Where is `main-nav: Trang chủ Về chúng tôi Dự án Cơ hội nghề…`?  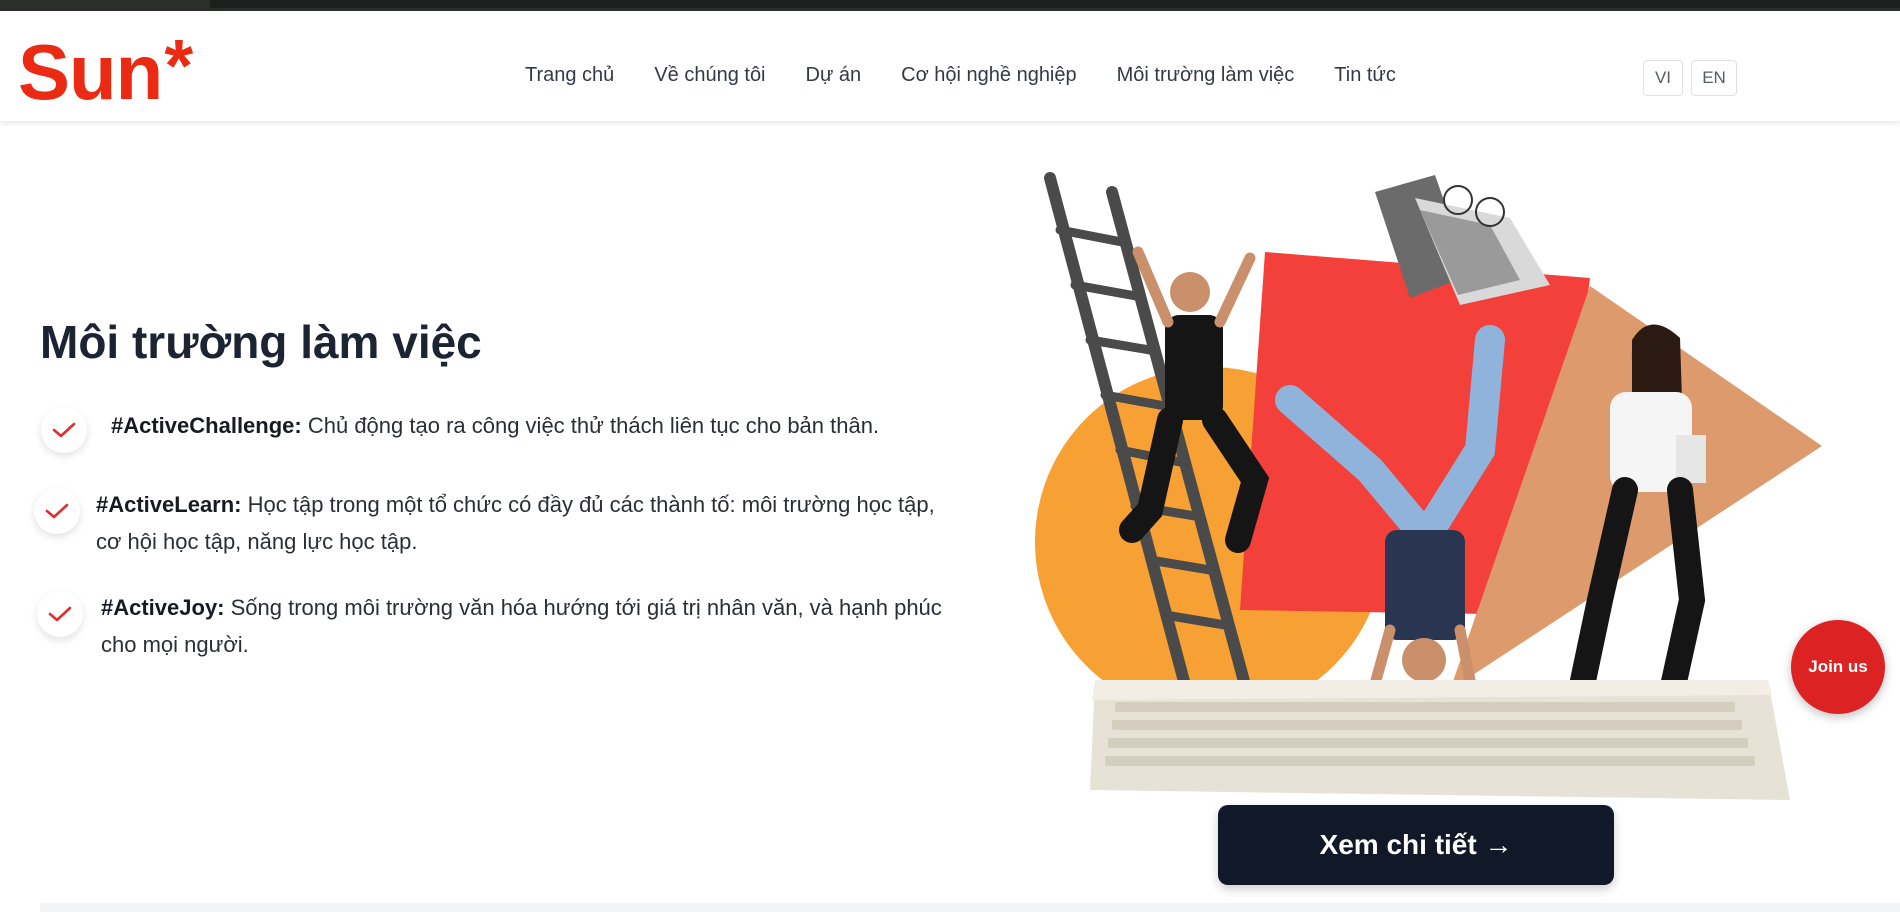
main-nav: Trang chủ Về chúng tôi Dự án Cơ hội nghề… is located at coordinates (960, 75).